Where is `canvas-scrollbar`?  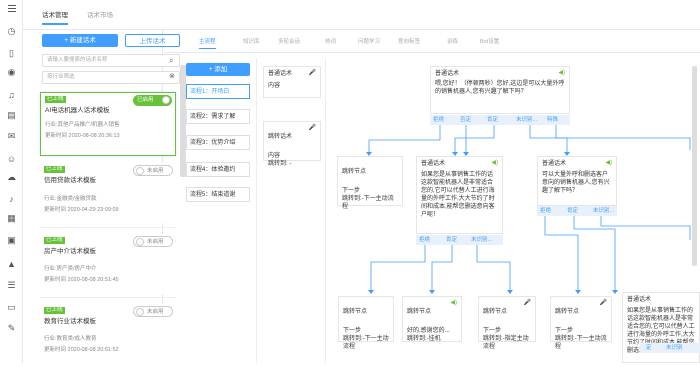 canvas-scrollbar is located at coordinates (694, 166).